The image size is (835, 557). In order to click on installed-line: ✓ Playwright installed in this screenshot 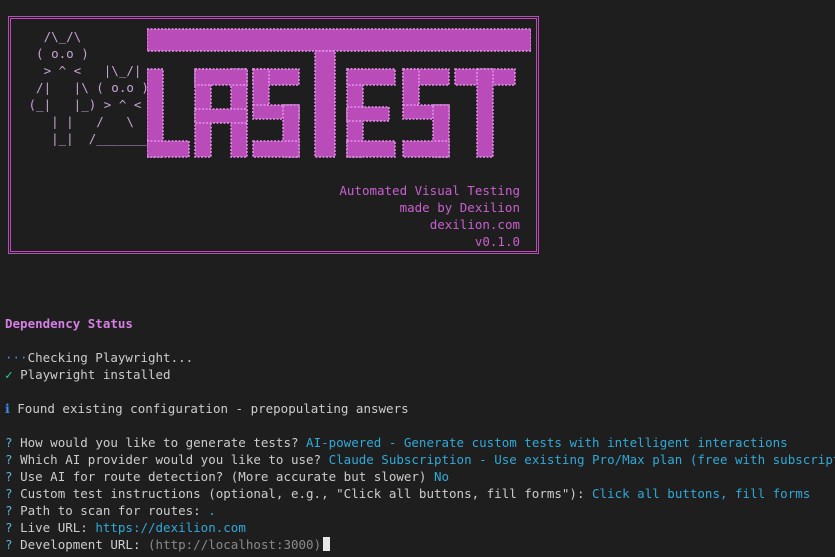, I will do `click(88, 374)`.